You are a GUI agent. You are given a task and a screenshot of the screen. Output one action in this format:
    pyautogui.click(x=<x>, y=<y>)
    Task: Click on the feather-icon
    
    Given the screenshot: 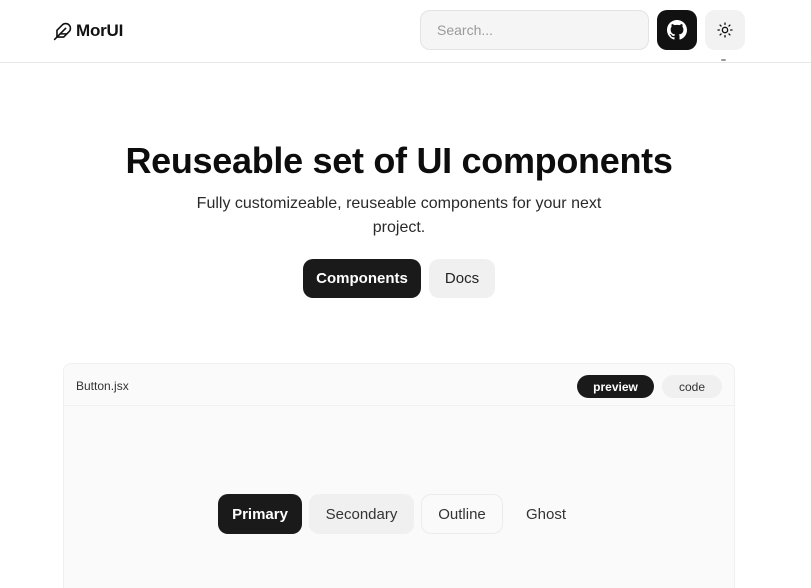 What is the action you would take?
    pyautogui.click(x=62, y=31)
    